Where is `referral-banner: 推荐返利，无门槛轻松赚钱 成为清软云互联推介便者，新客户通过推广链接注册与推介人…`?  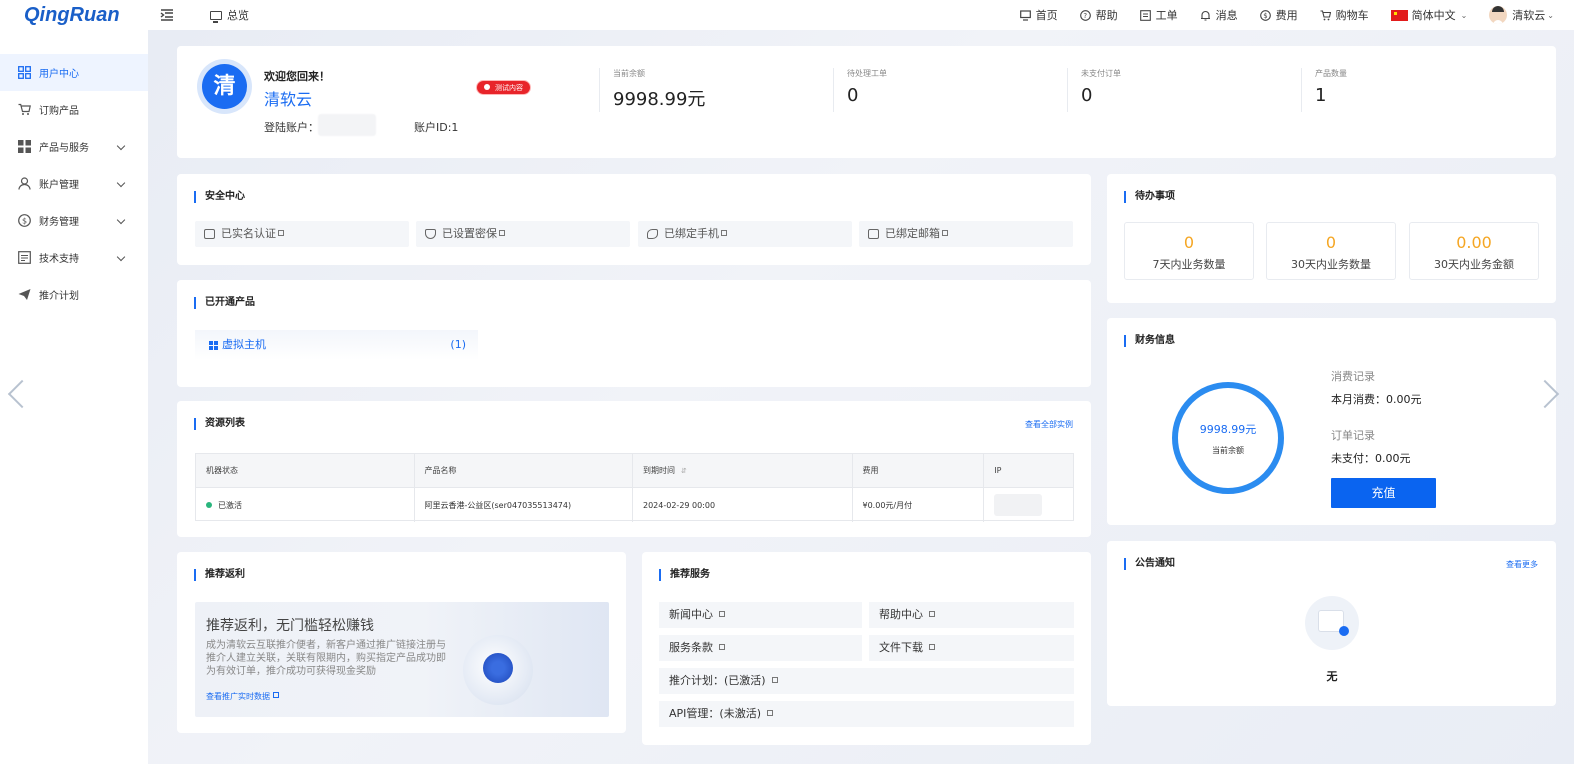 referral-banner: 推荐返利，无门槛轻松赚钱 成为清软云互联推介便者，新客户通过推广链接注册与推介人… is located at coordinates (402, 659).